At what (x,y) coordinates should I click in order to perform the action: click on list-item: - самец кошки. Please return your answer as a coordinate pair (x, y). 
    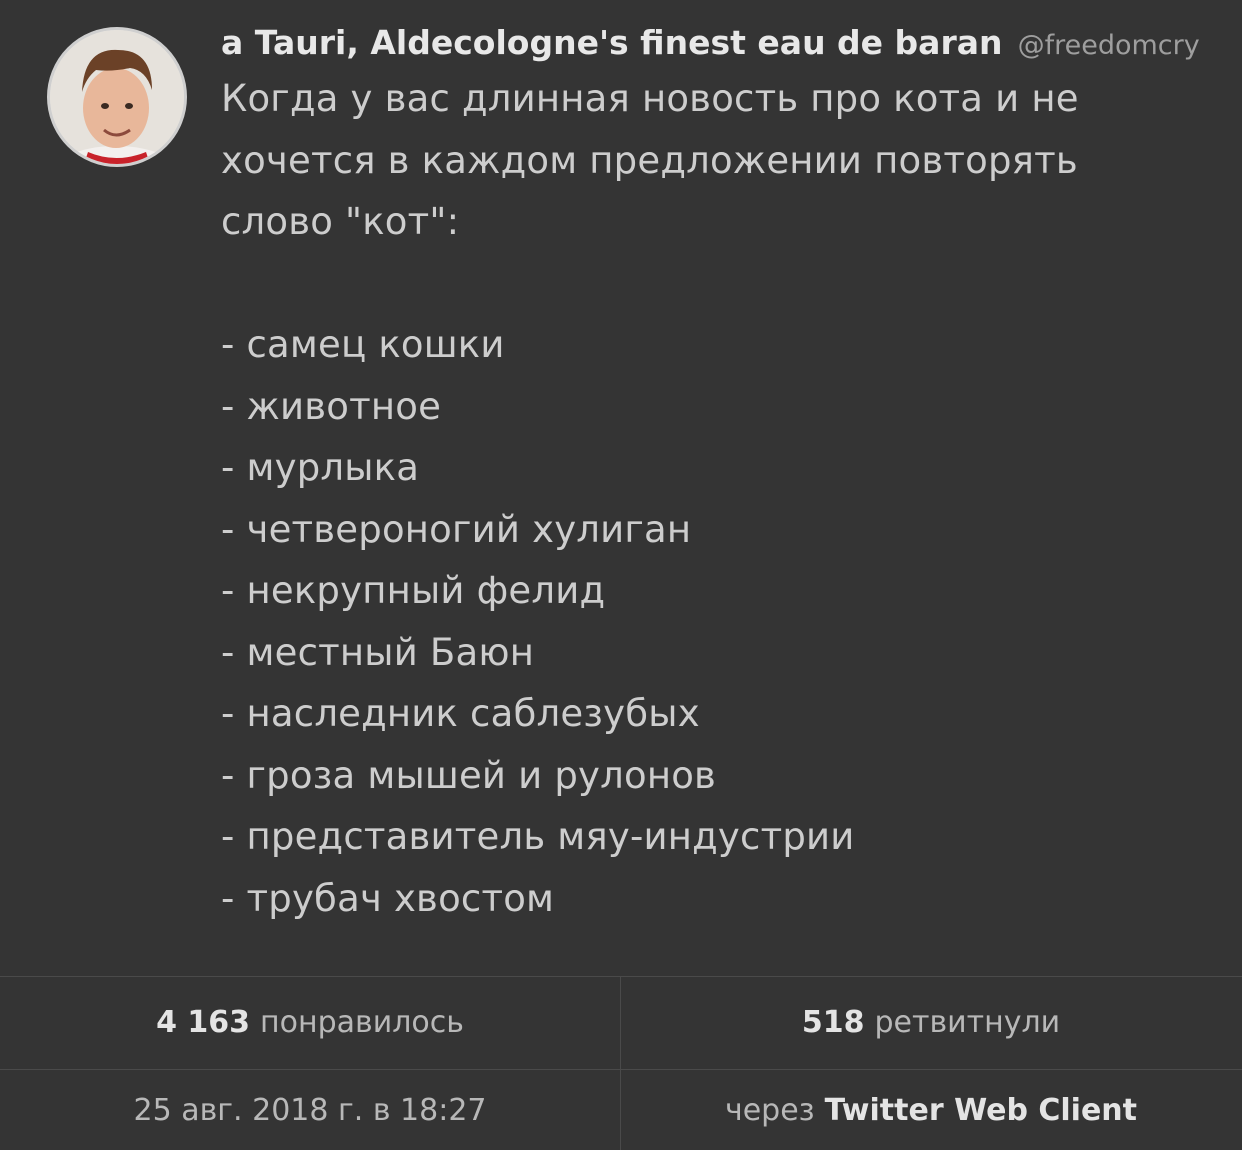
    Looking at the image, I should click on (363, 344).